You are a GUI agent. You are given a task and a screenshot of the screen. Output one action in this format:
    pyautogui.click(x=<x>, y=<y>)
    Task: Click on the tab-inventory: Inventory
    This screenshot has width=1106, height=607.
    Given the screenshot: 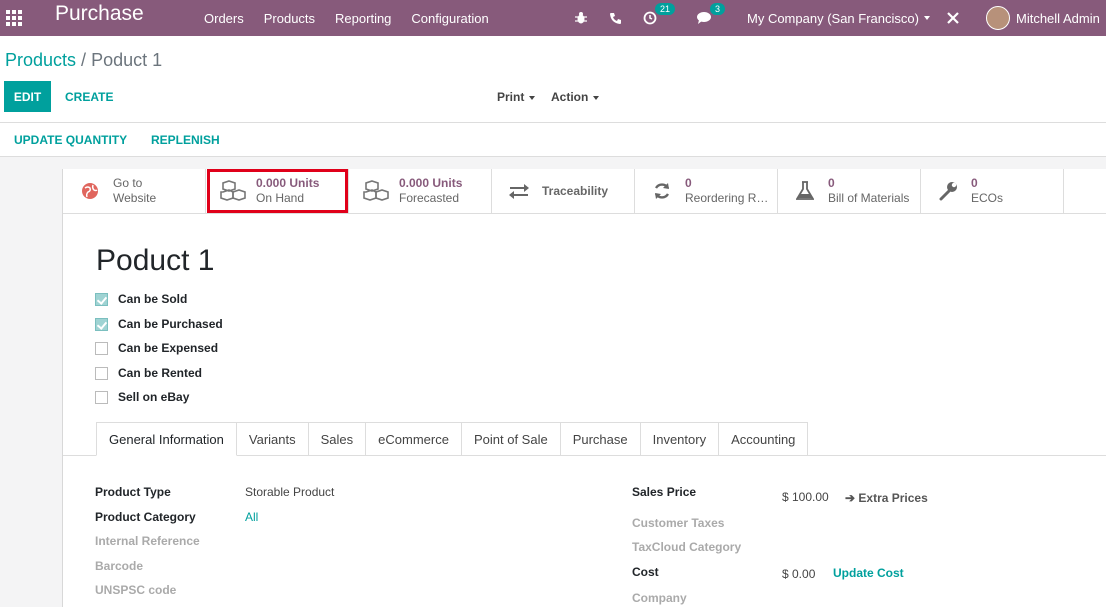 What is the action you would take?
    pyautogui.click(x=680, y=439)
    